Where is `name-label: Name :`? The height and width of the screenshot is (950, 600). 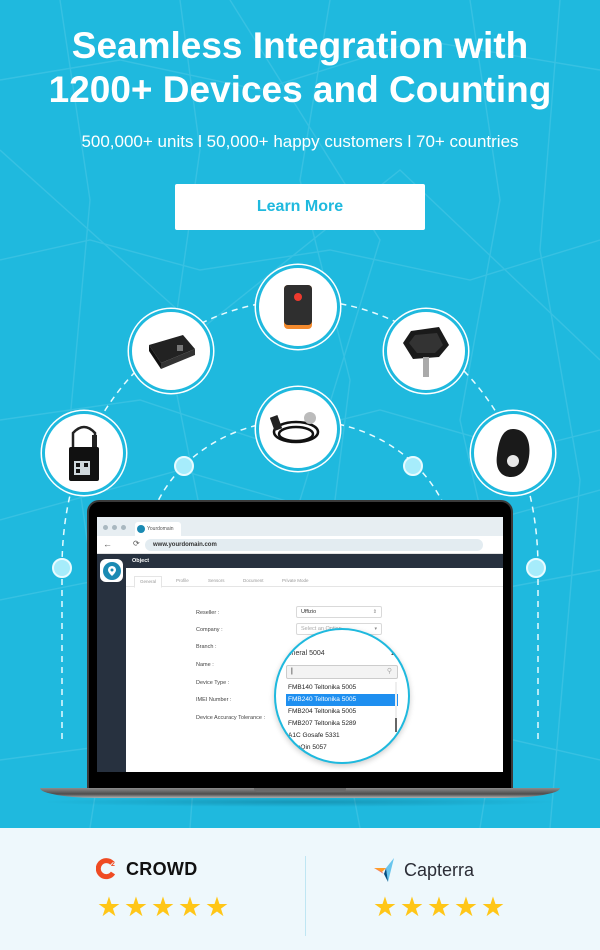 name-label: Name : is located at coordinates (205, 665).